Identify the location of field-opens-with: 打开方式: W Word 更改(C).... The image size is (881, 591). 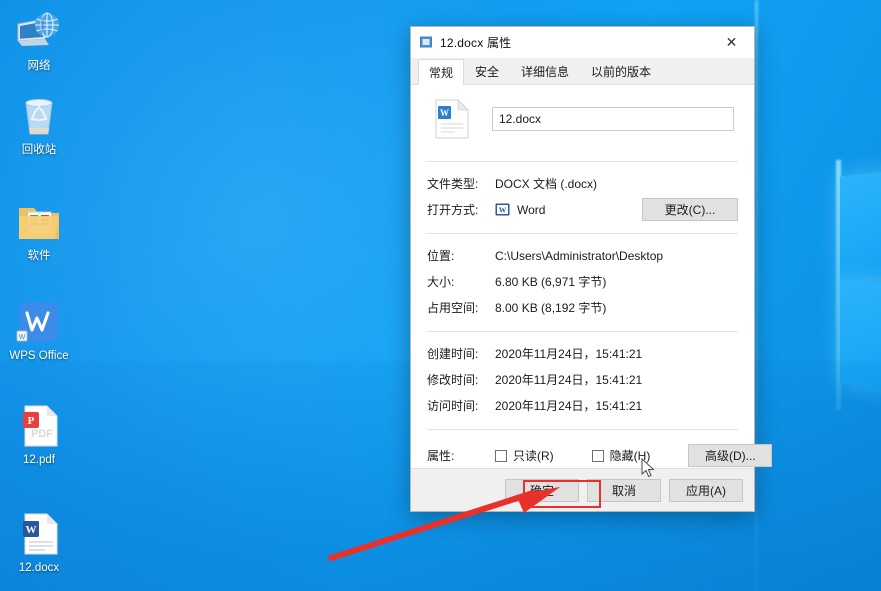
(582, 209).